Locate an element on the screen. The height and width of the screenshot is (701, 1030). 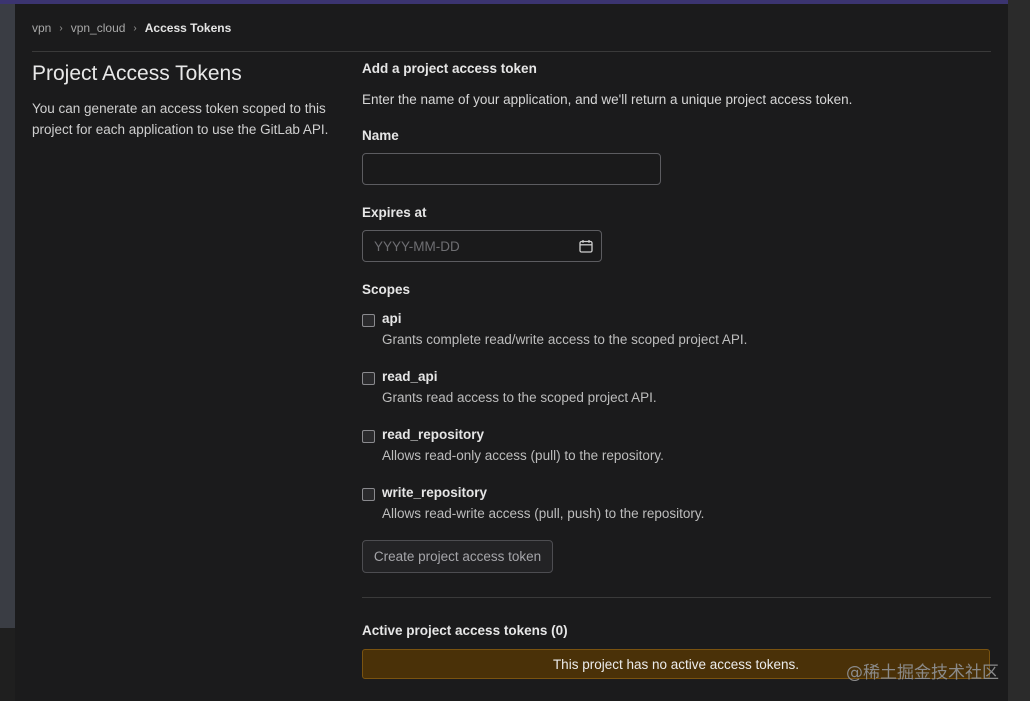
calendar-icon is located at coordinates (586, 246).